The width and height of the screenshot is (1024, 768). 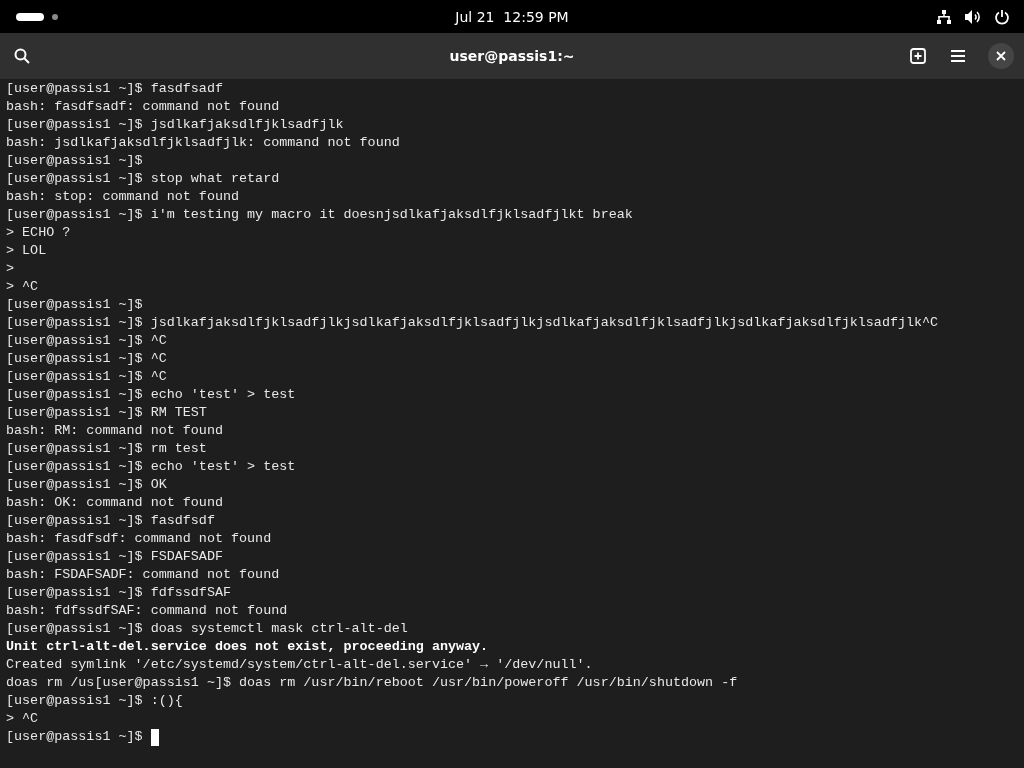 What do you see at coordinates (106, 449) in the screenshot?
I see `terminal-line: [user@passis1 ~]$ rm test` at bounding box center [106, 449].